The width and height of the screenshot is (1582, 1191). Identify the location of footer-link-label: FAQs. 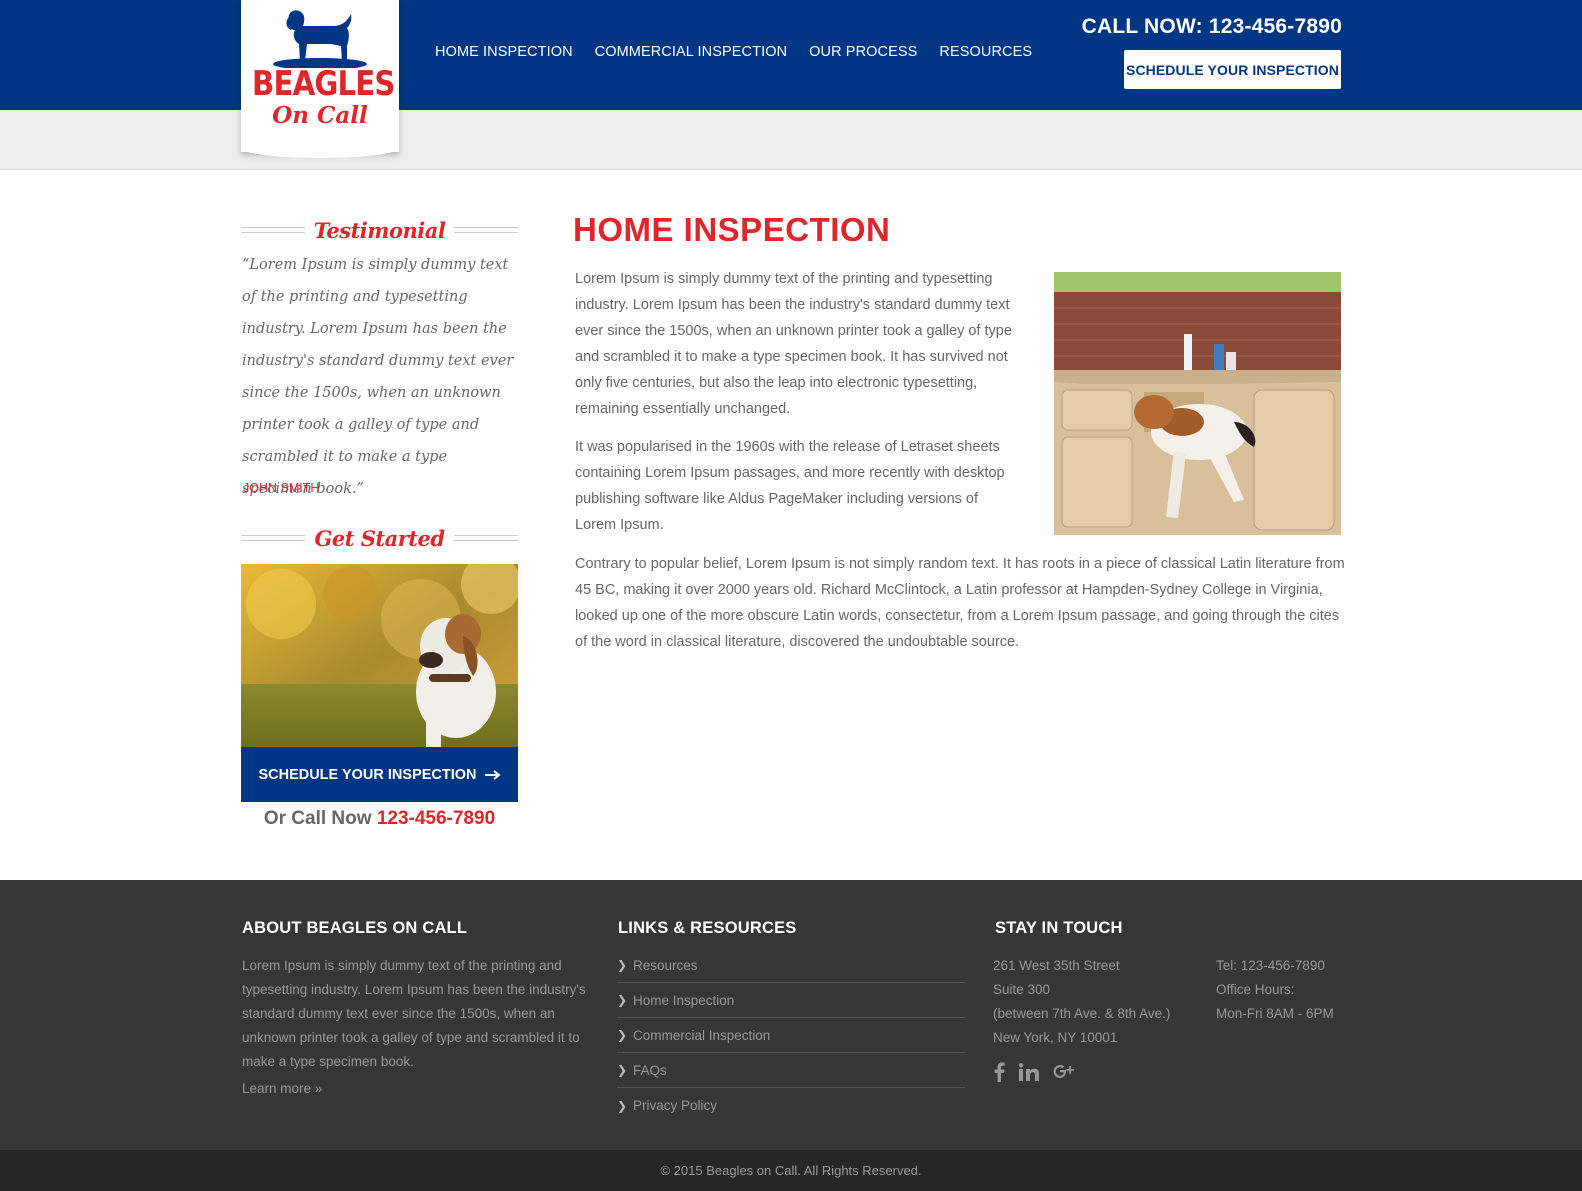
(650, 1070).